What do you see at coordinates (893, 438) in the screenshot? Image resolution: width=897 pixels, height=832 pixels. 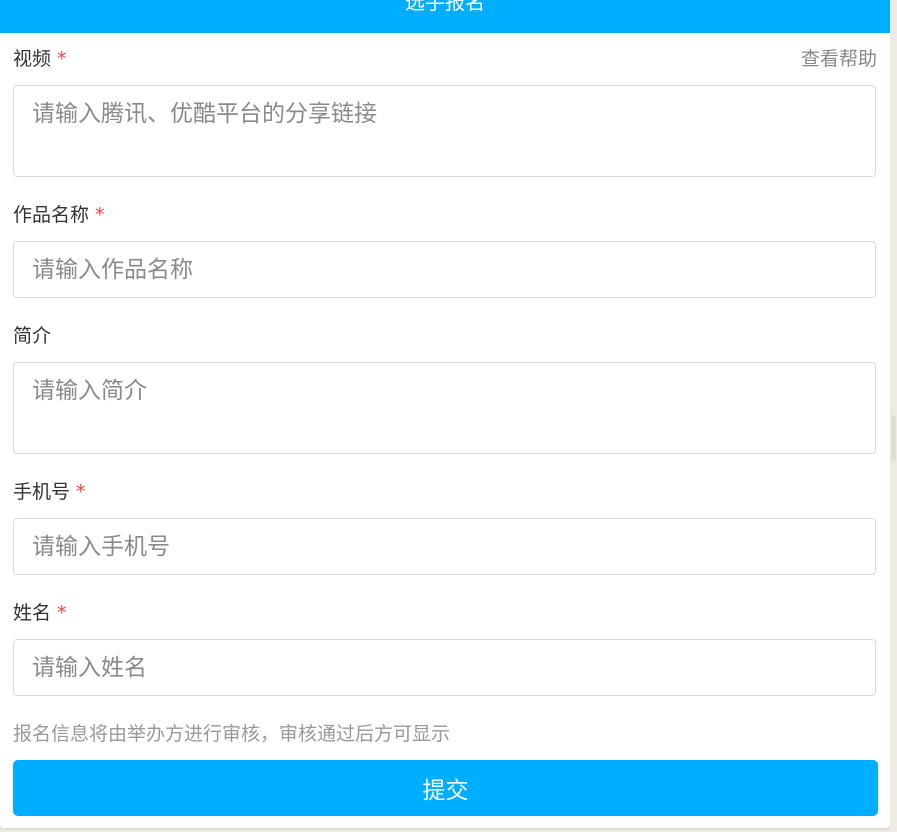 I see `scrollbar-thumb` at bounding box center [893, 438].